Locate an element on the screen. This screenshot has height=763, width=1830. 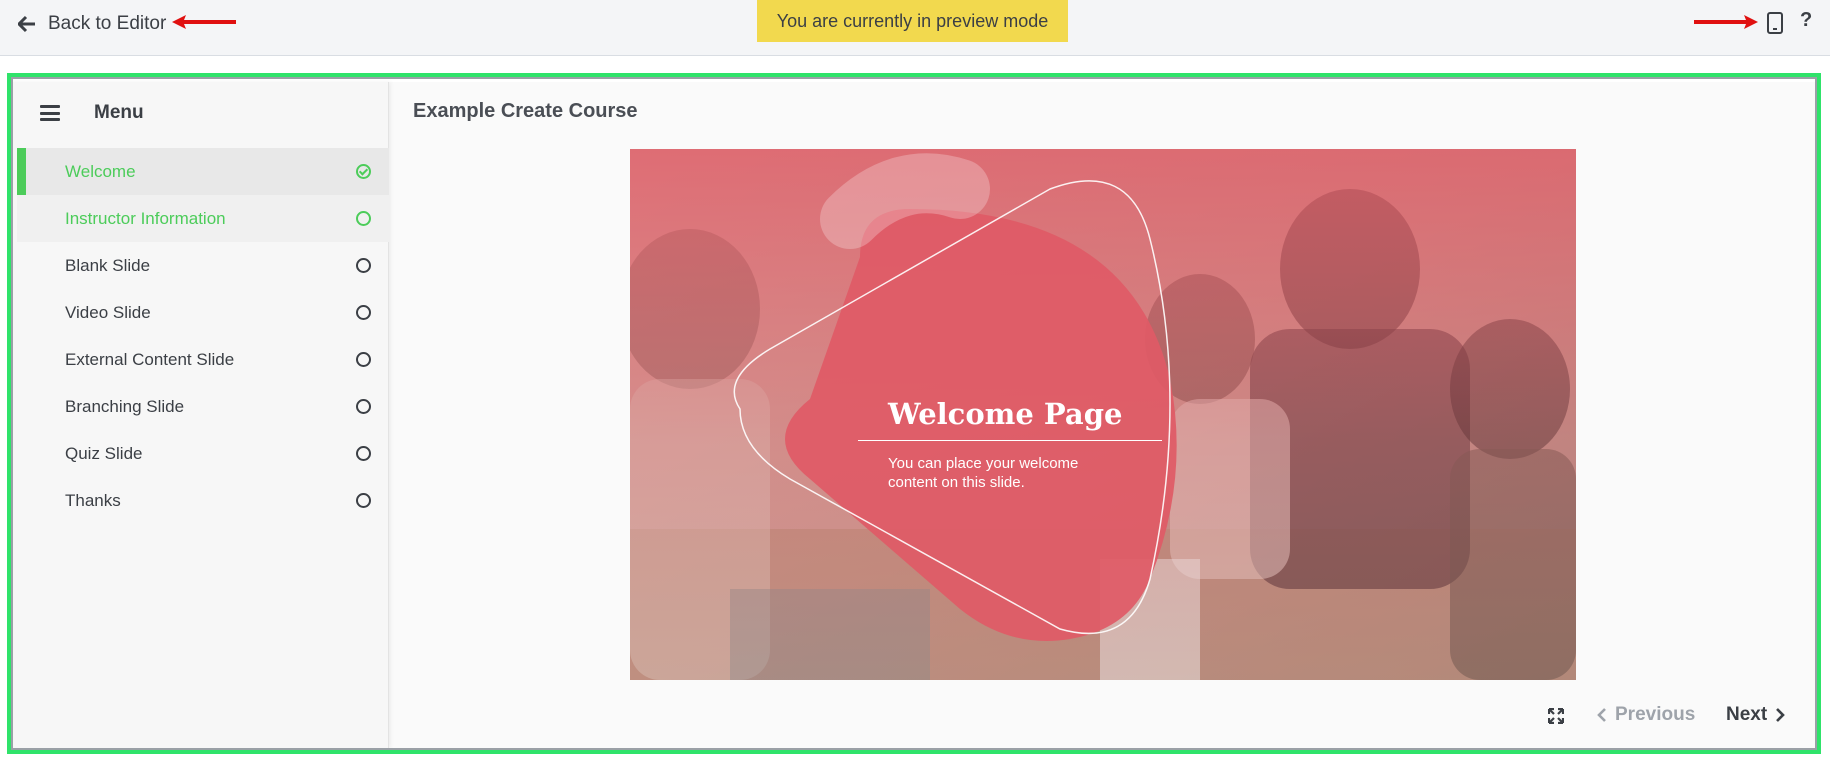
menu-item-instructor-information: Instructor Information is located at coordinates (203, 218).